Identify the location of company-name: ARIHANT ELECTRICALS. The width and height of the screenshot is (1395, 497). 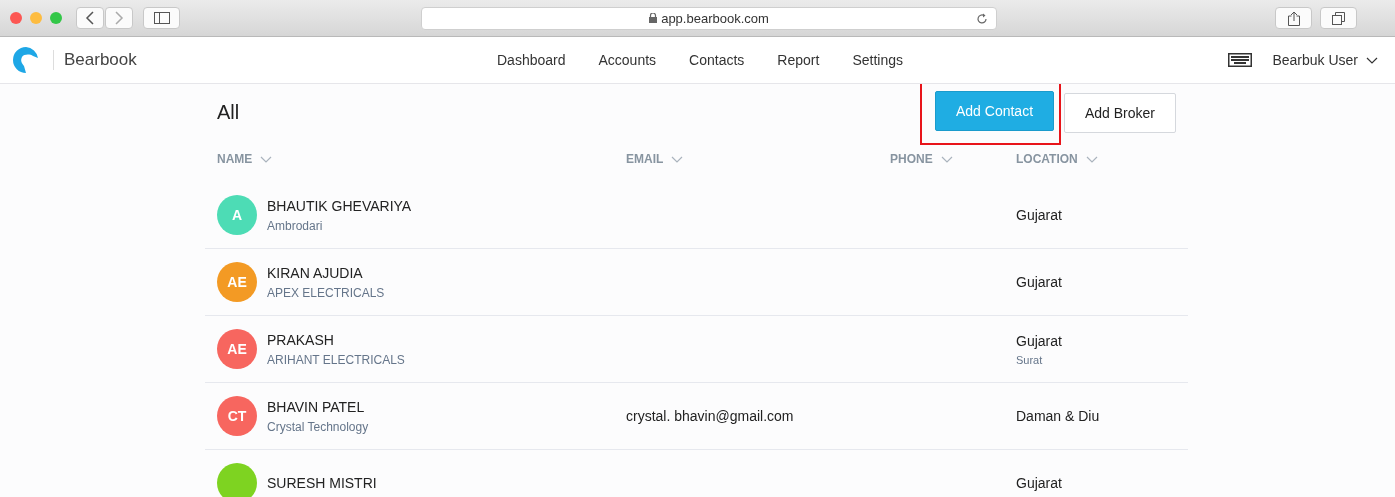
(336, 359).